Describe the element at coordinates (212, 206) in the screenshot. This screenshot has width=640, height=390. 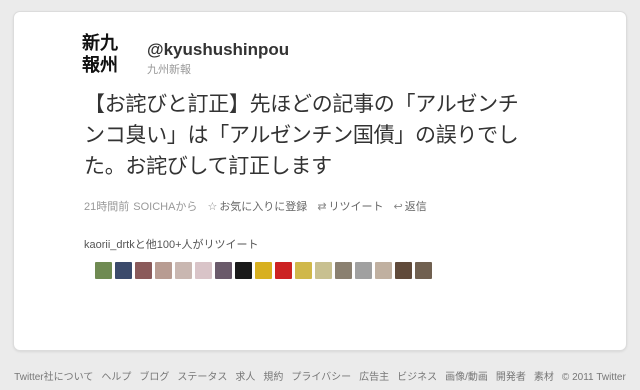
I see `star-icon: ☆` at that location.